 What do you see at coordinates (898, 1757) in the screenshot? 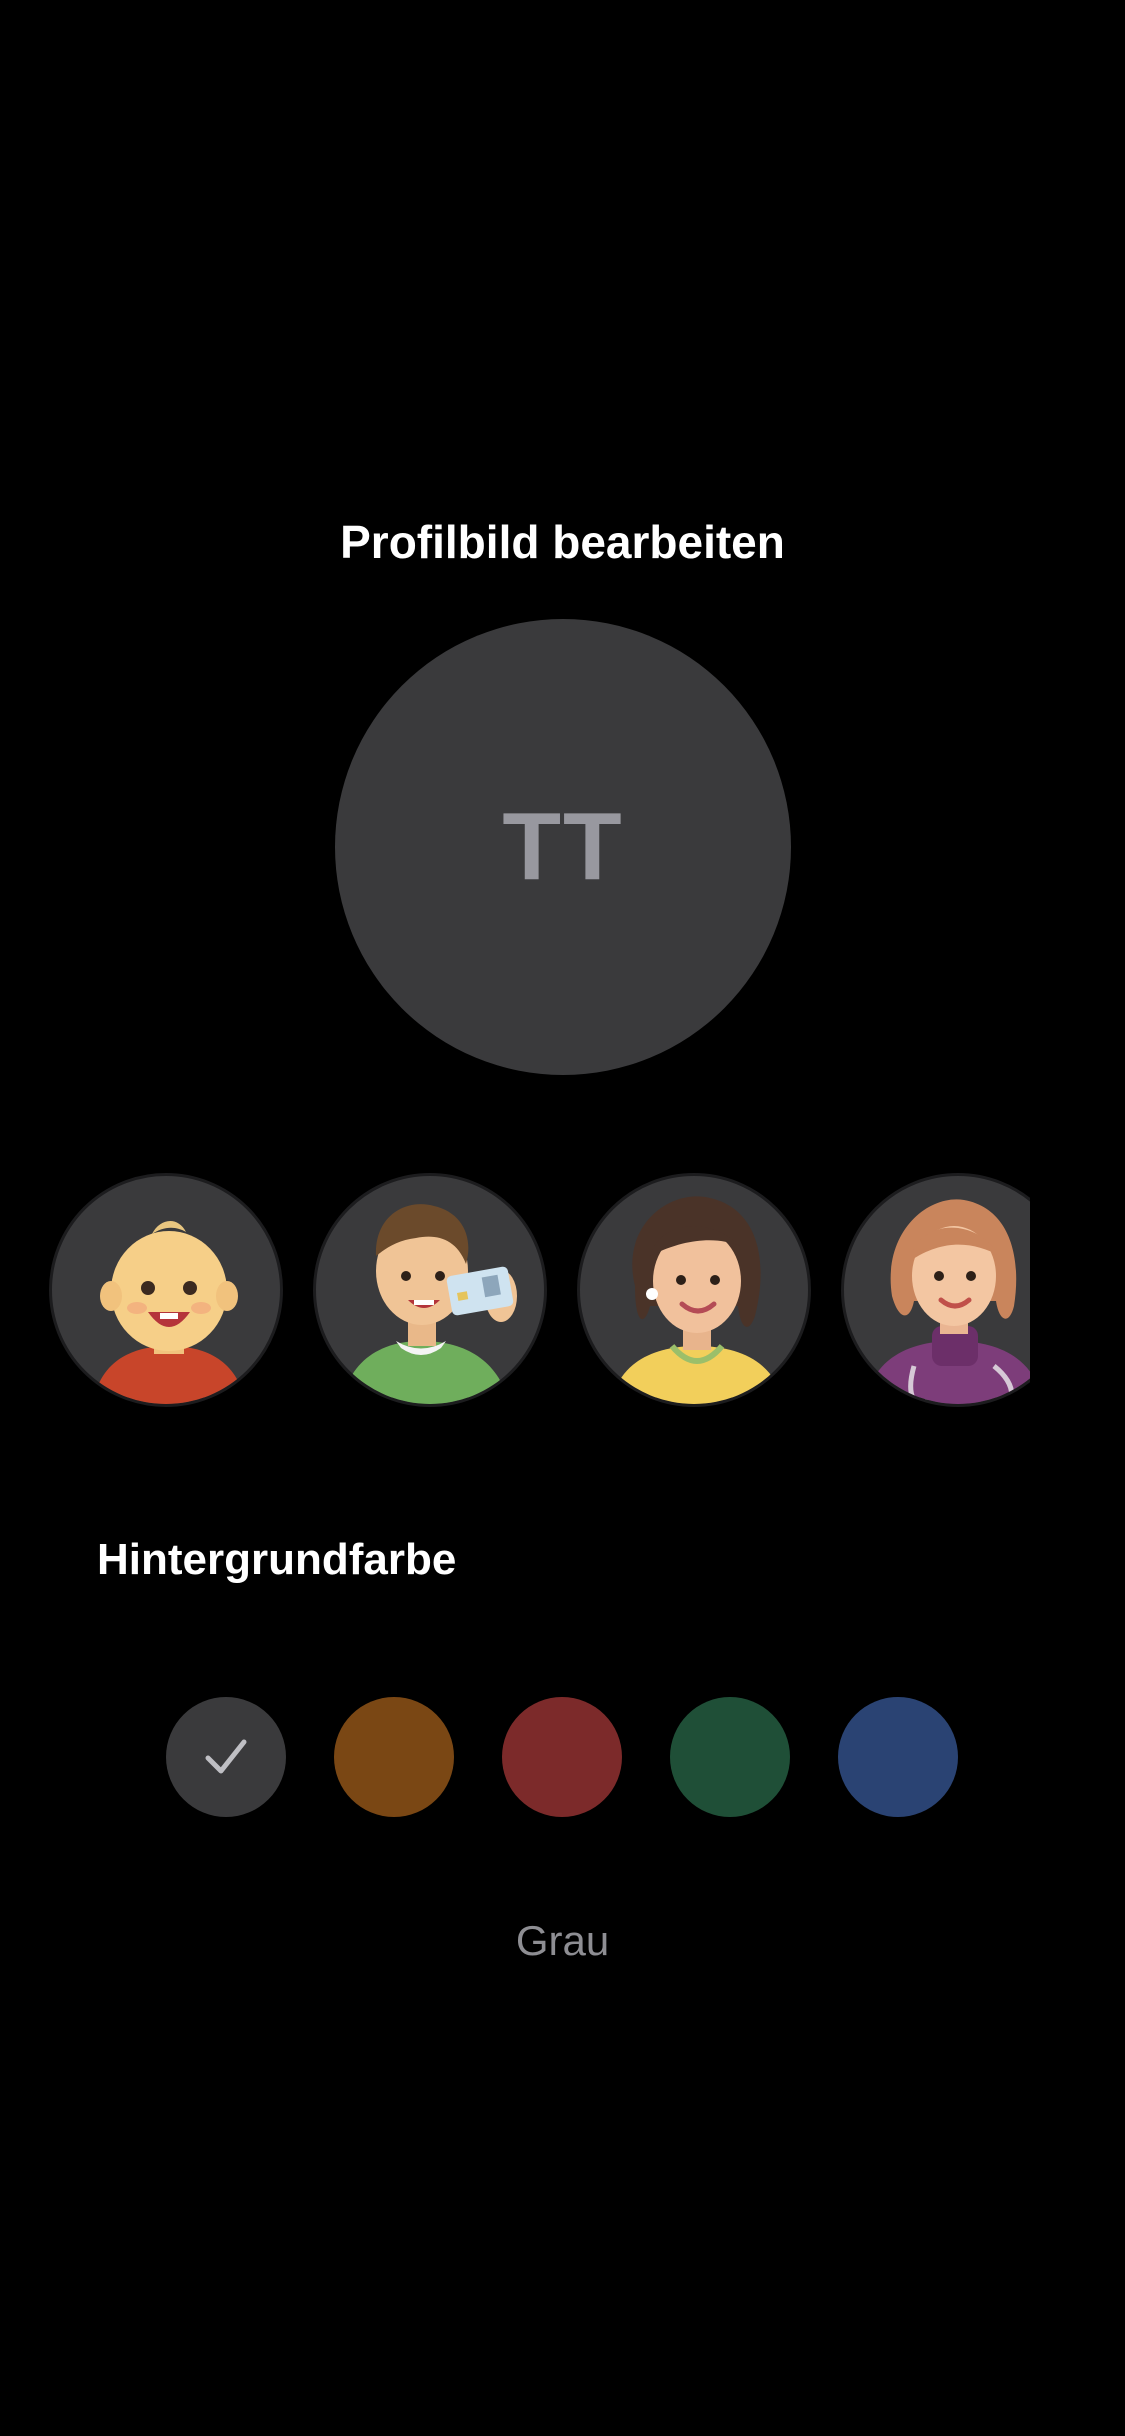
I see `color-swatch-blue` at bounding box center [898, 1757].